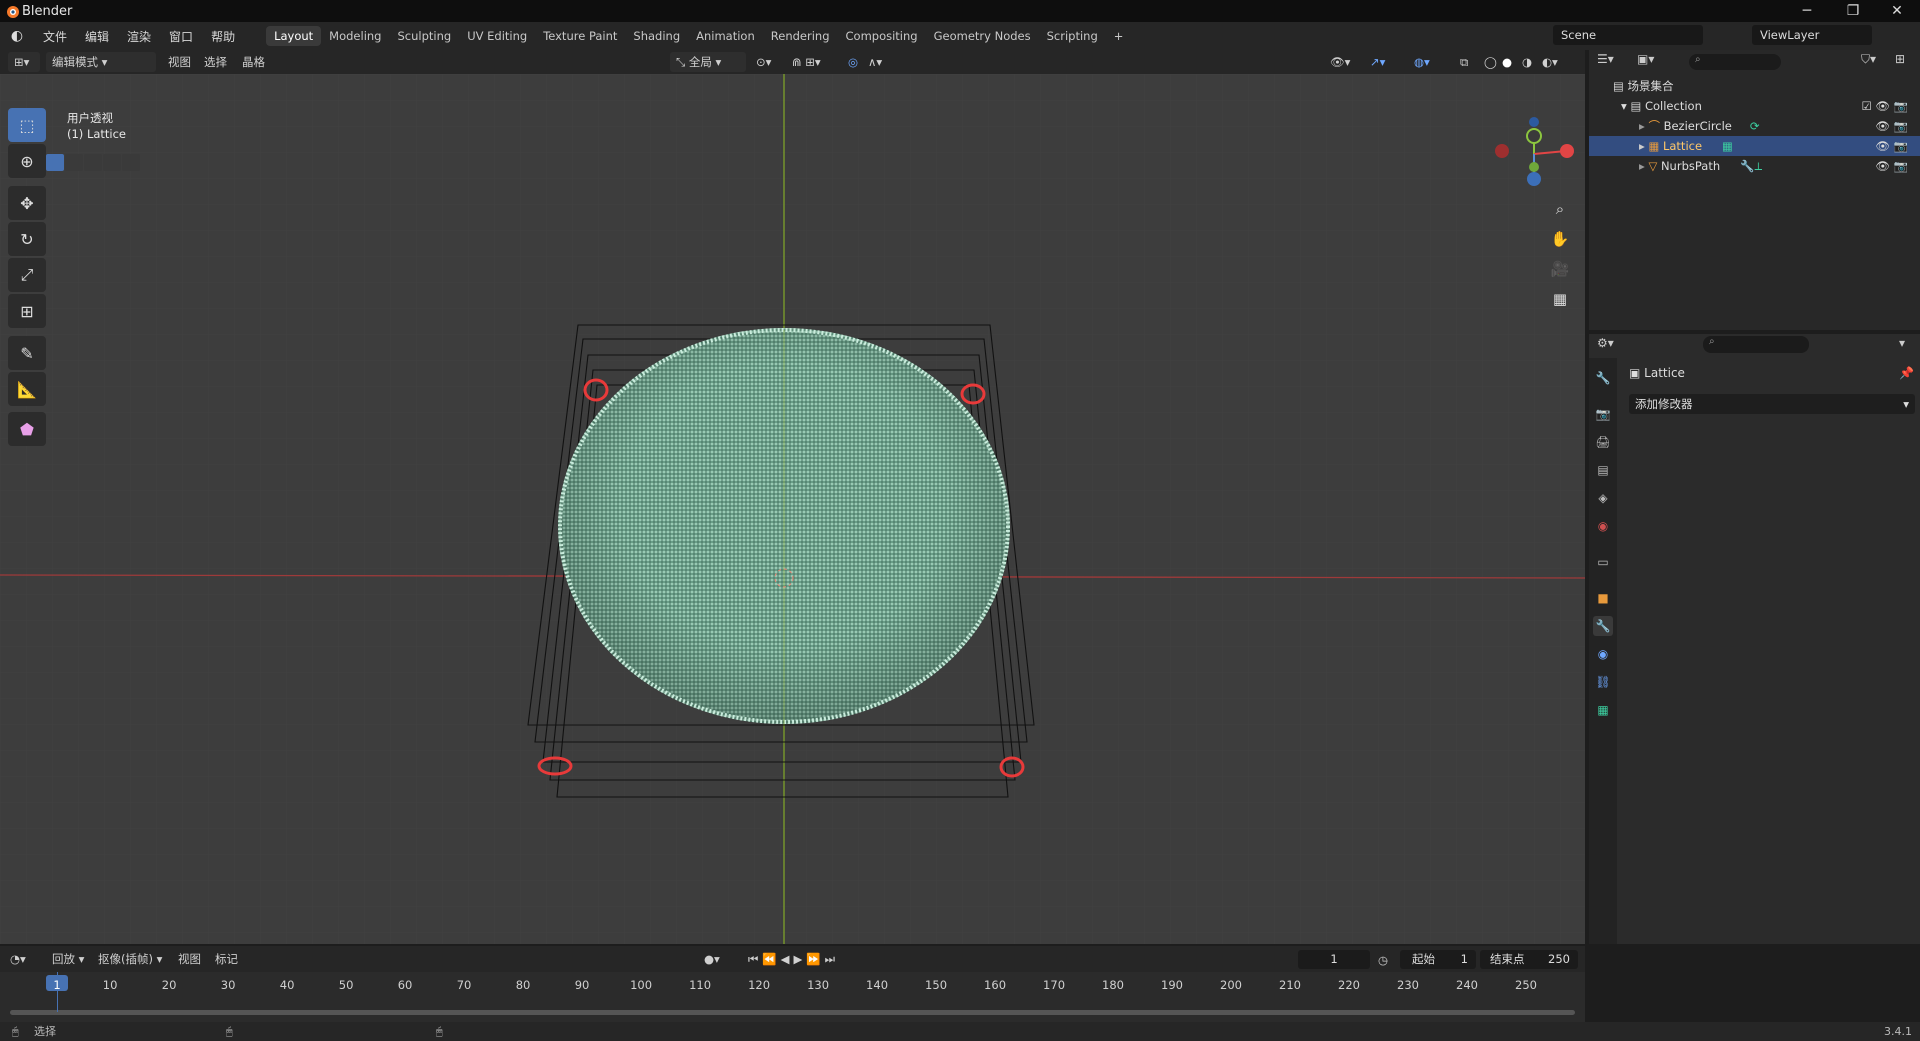 Image resolution: width=1920 pixels, height=1041 pixels. What do you see at coordinates (1754, 86) in the screenshot?
I see `outliner-scene-collection: ▤ 场景集合` at bounding box center [1754, 86].